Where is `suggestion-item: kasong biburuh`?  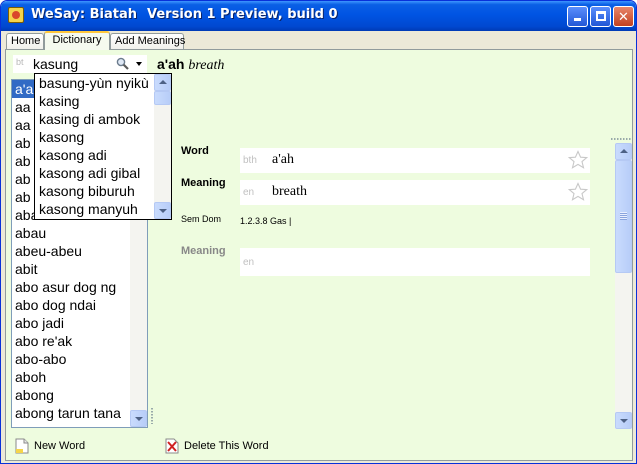
suggestion-item: kasong biburuh is located at coordinates (94, 191).